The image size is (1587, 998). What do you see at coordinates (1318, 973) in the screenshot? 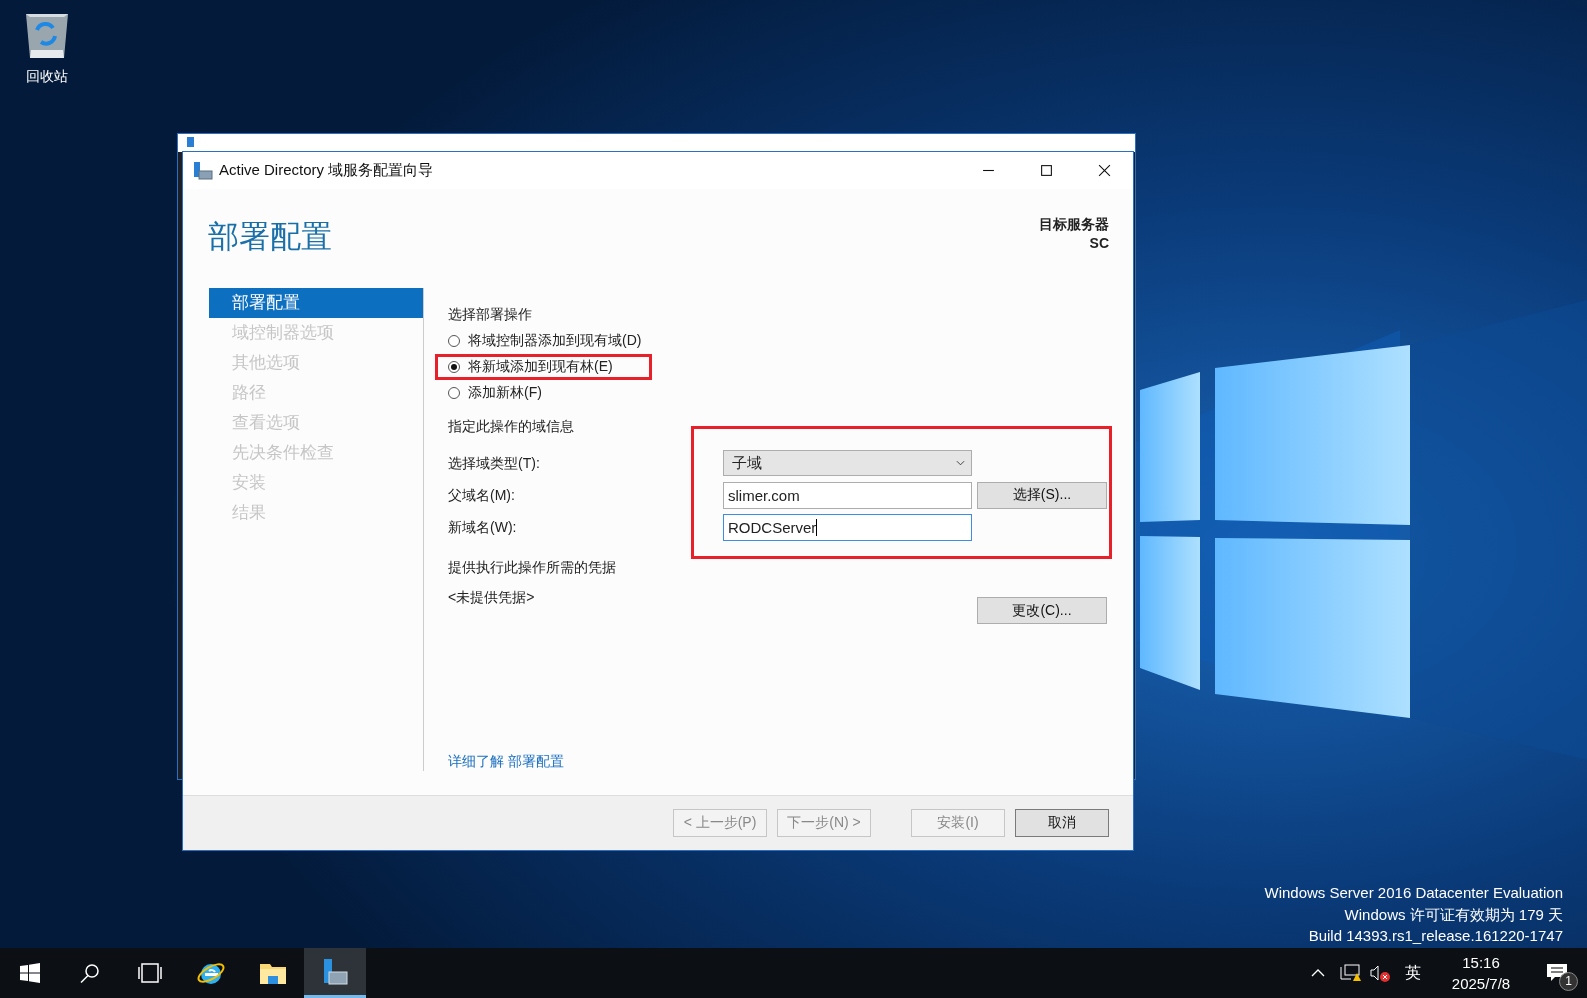
I see `chevron-up-icon` at bounding box center [1318, 973].